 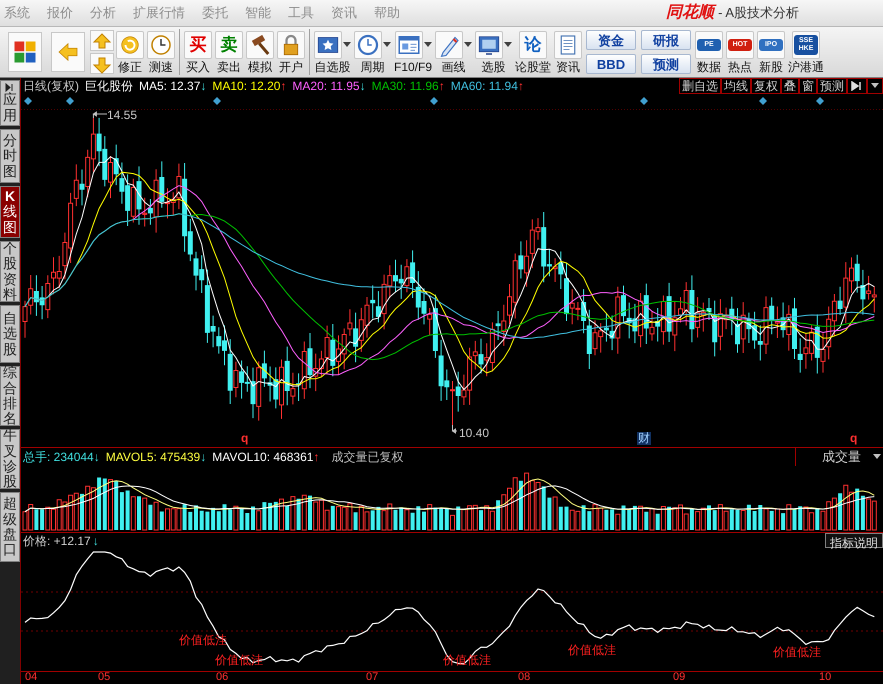 I want to click on toolbar-button: 选股, so click(x=494, y=52).